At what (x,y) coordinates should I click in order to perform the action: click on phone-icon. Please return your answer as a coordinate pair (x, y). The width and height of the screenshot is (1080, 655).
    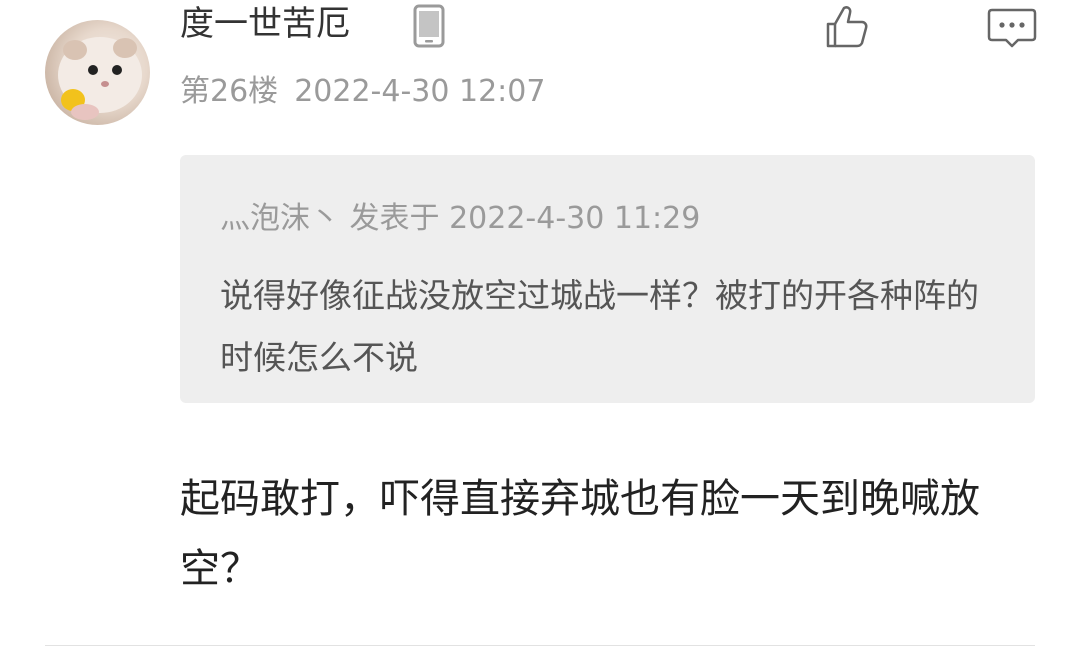
    Looking at the image, I should click on (429, 28).